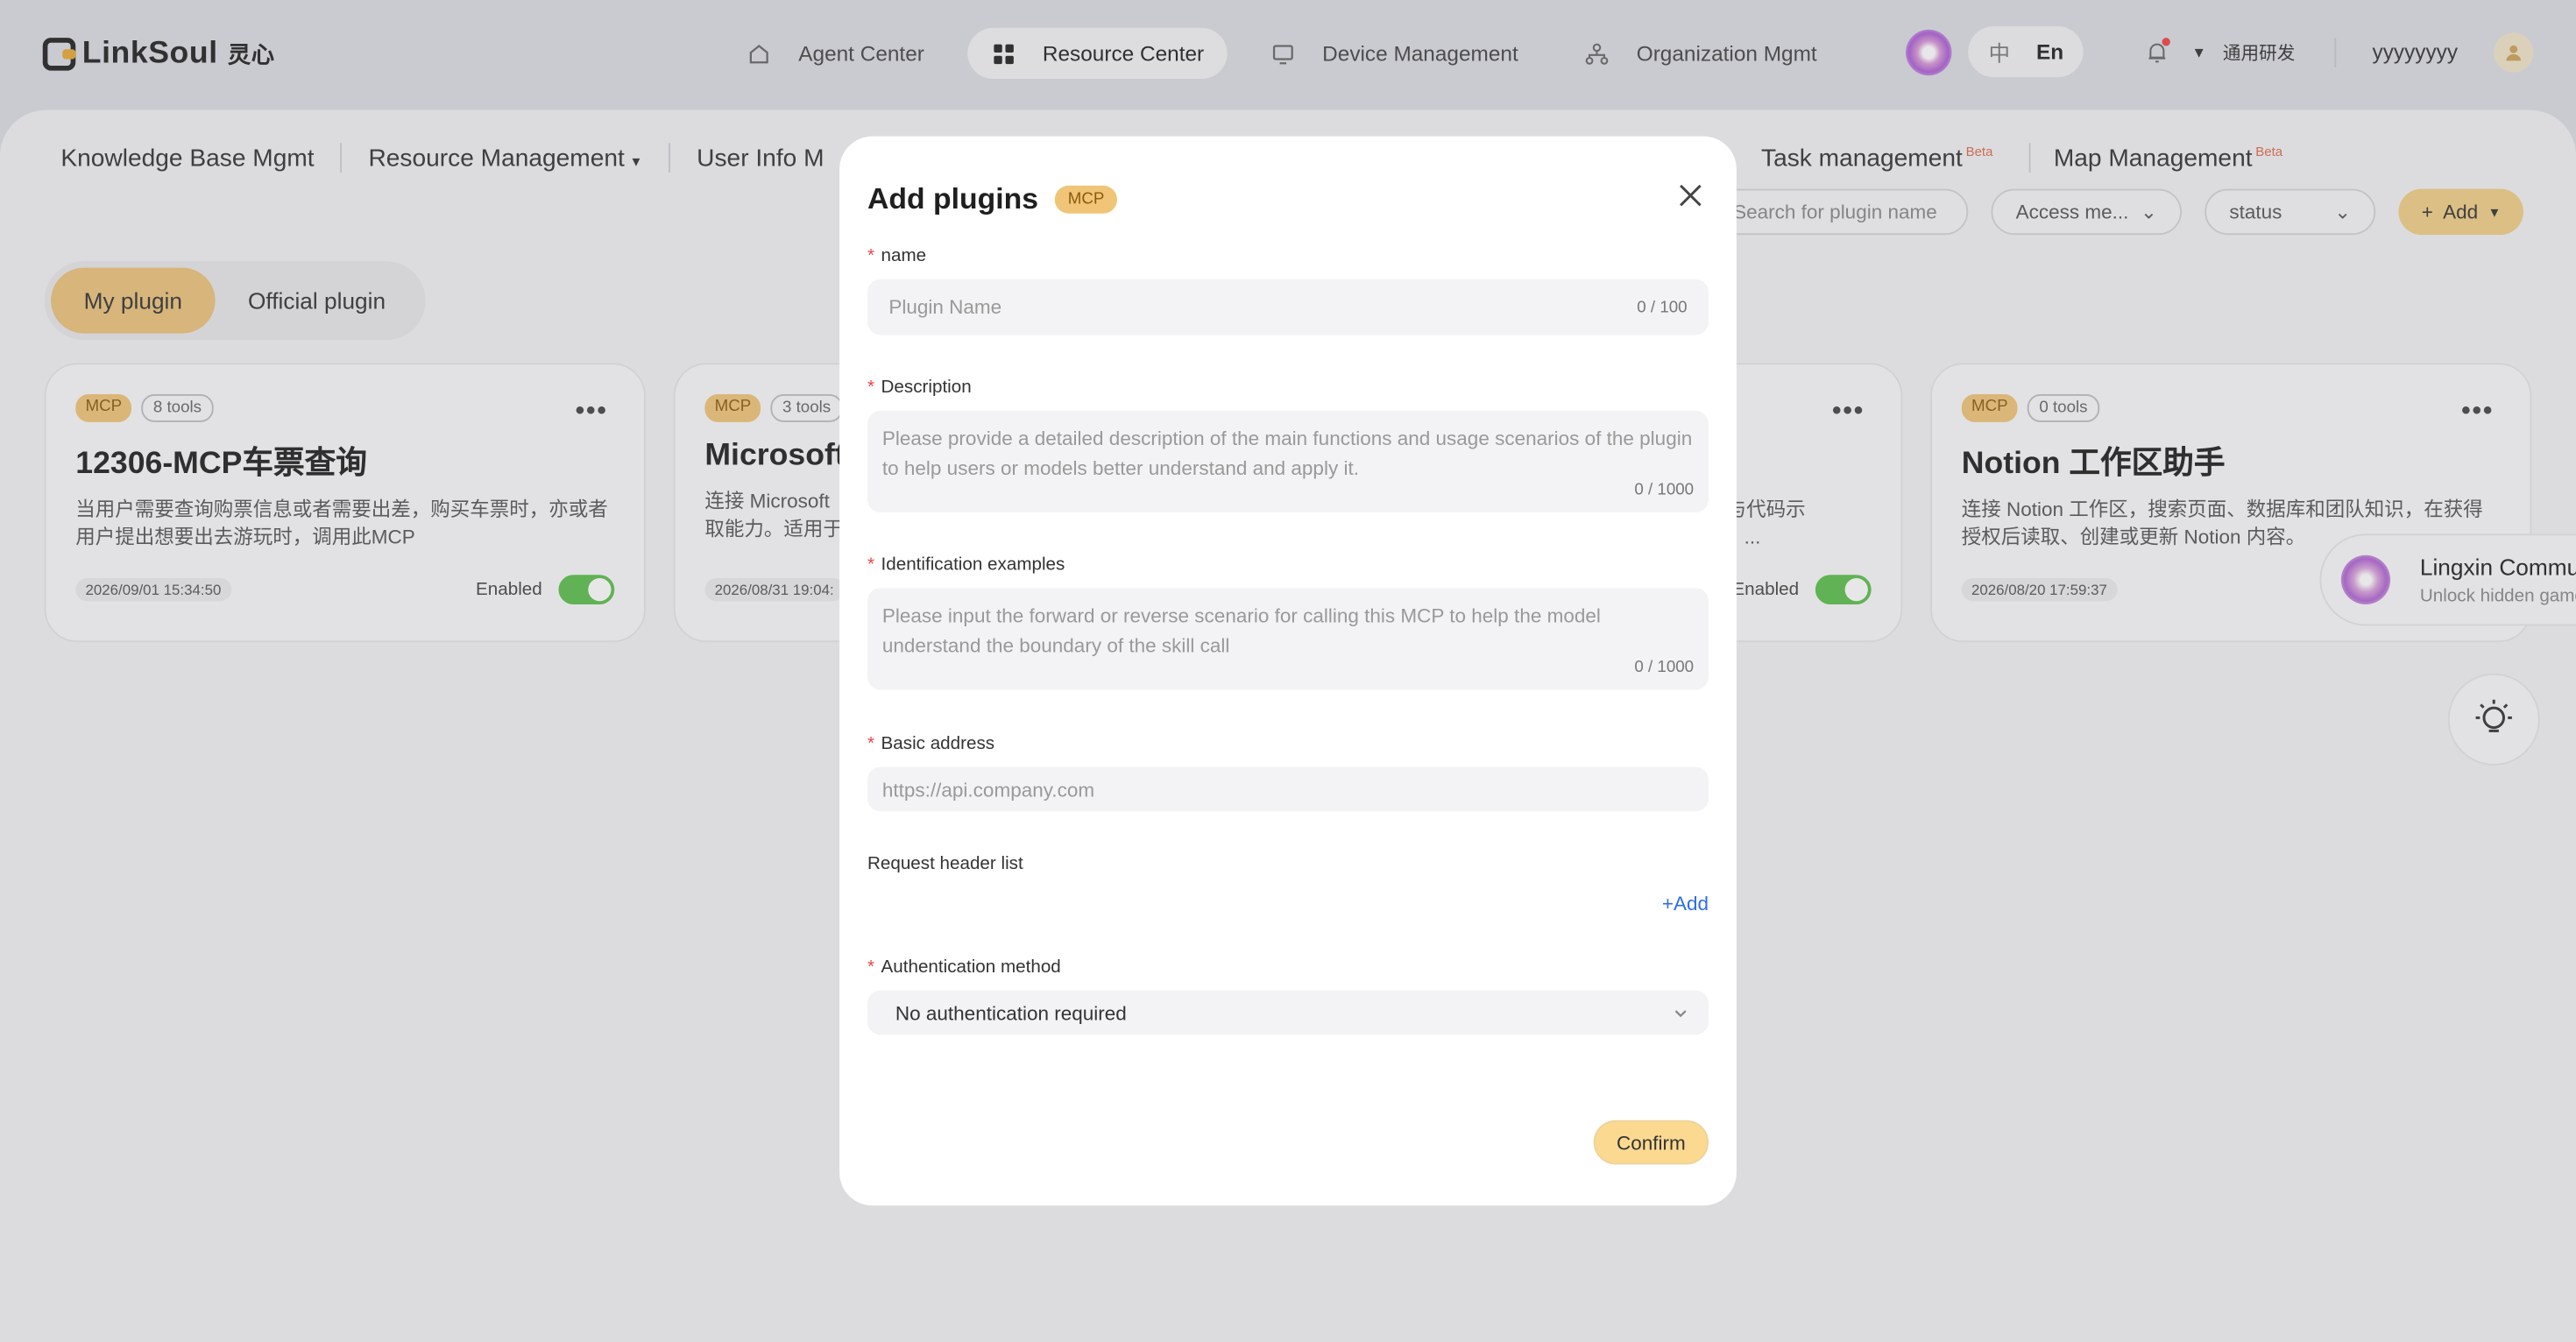  Describe the element at coordinates (1651, 1142) in the screenshot. I see `confirm-button: Confirm` at that location.